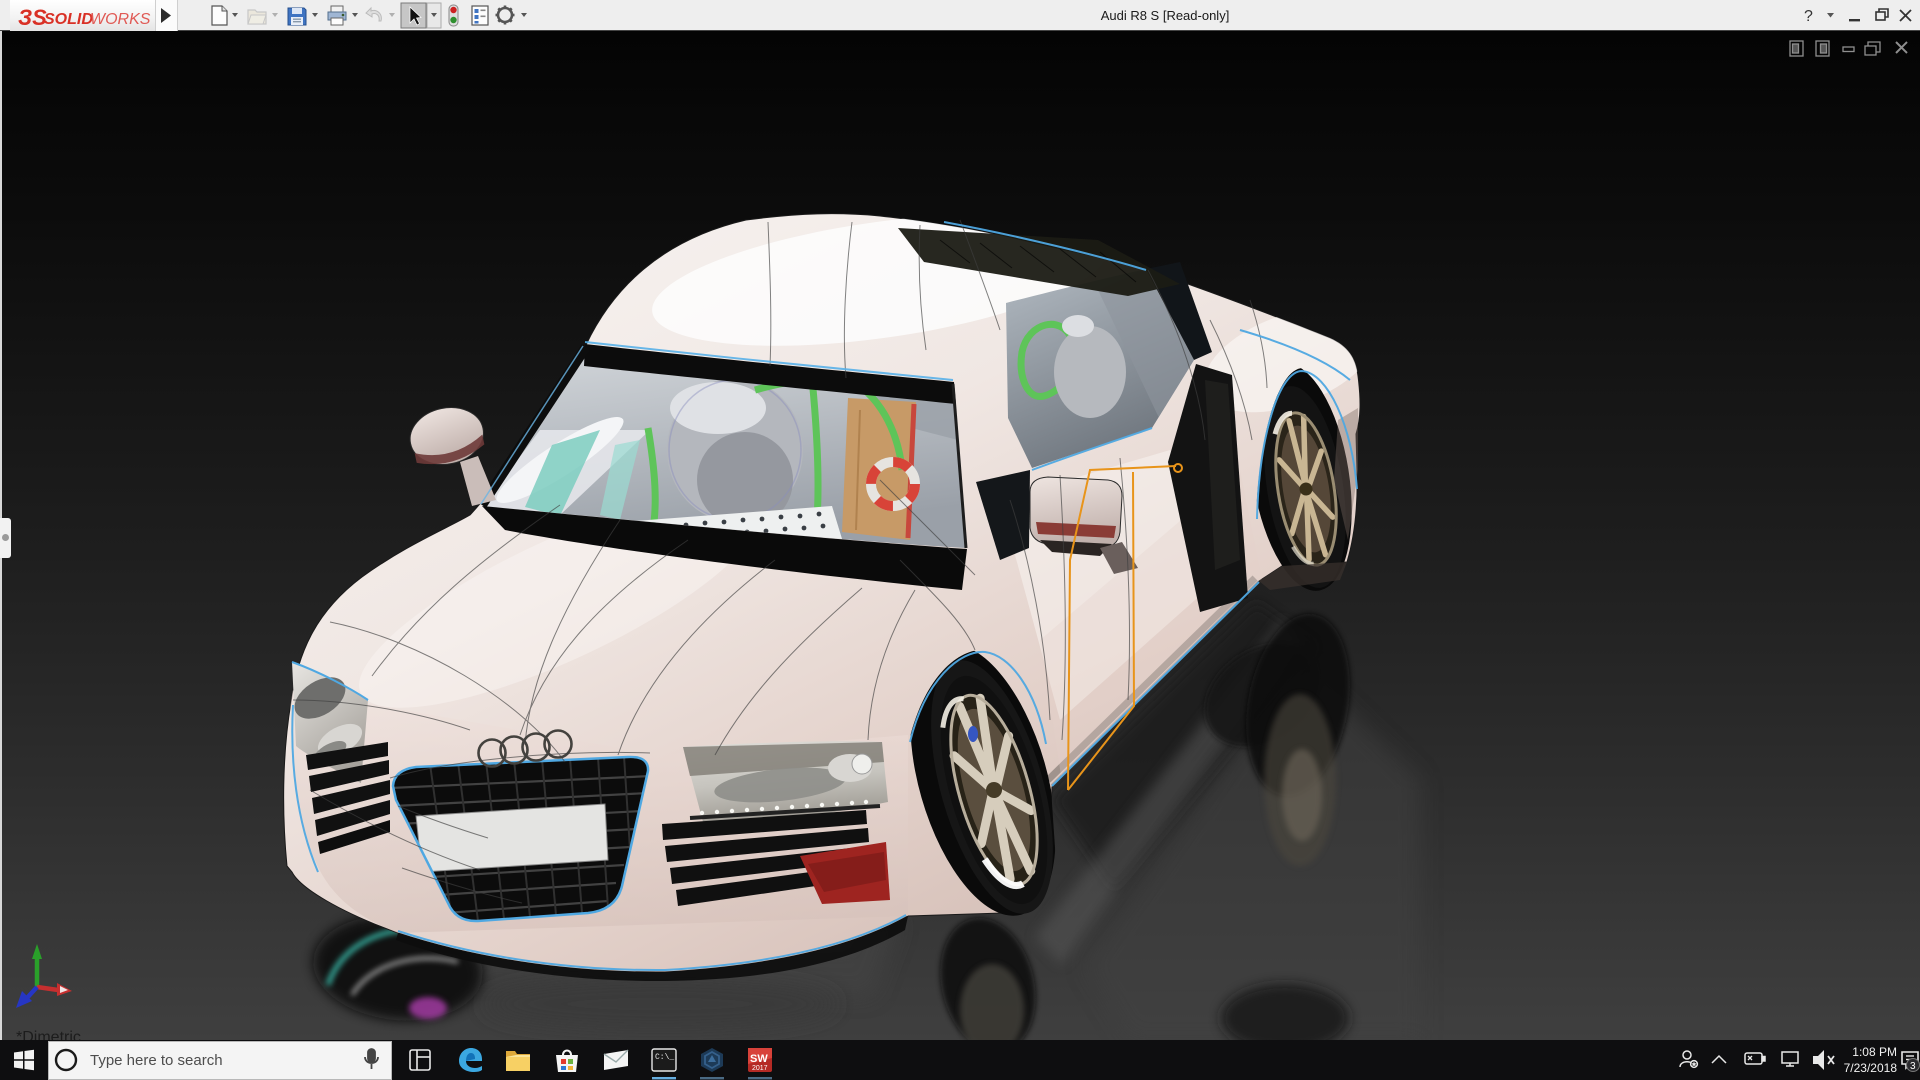 The image size is (1920, 1080). What do you see at coordinates (1913, 1066) in the screenshot?
I see `svg-text: 3` at bounding box center [1913, 1066].